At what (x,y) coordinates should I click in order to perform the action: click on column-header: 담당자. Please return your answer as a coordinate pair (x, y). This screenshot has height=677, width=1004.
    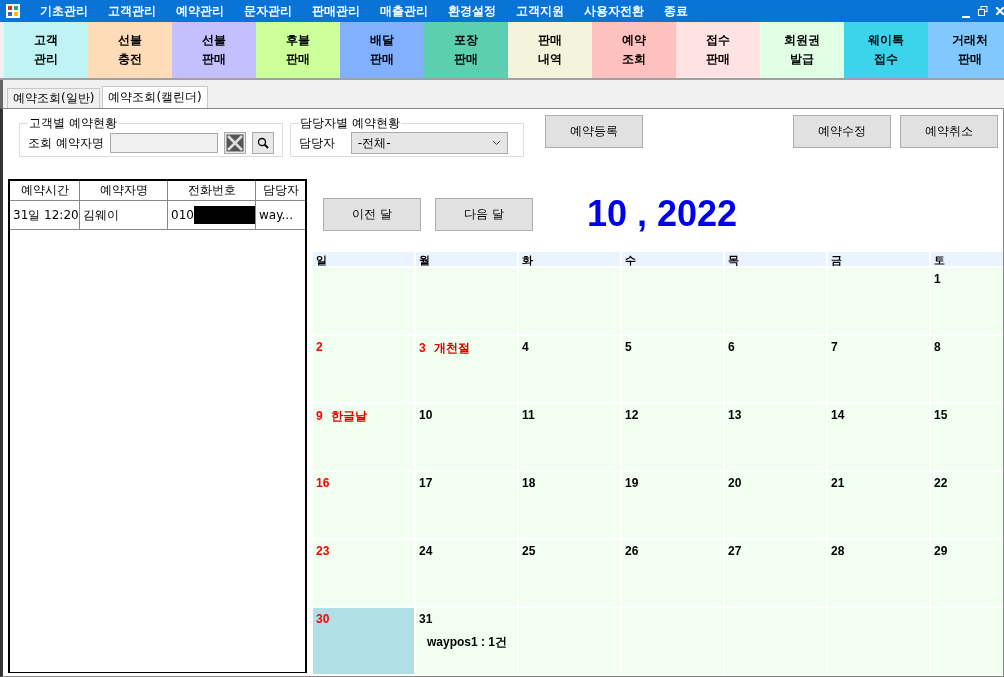
    Looking at the image, I should click on (280, 191).